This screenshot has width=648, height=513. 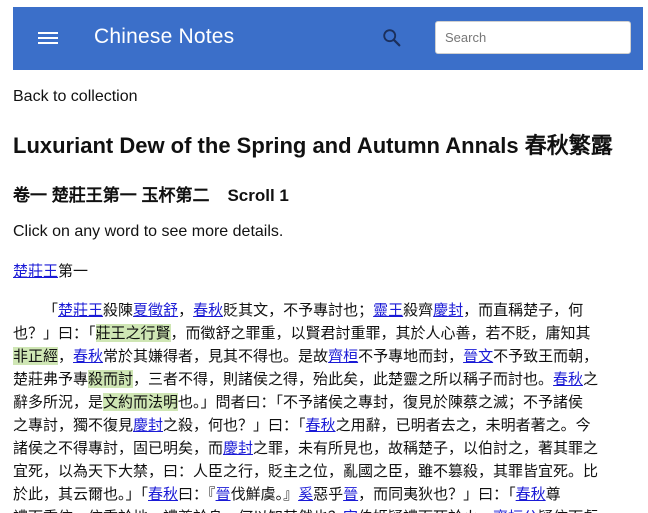 What do you see at coordinates (463, 425) in the screenshot?
I see `text-segment: 之用辭，已明者去之，未明者著之。今` at bounding box center [463, 425].